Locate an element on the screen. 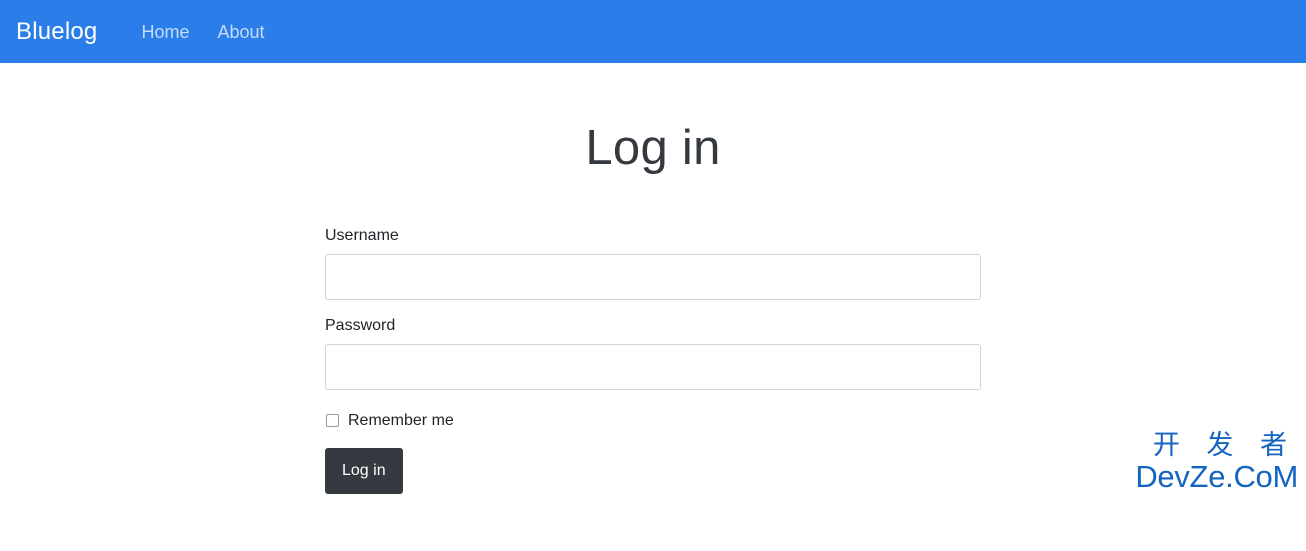 This screenshot has height=551, width=1306. login-submit-button: Log in is located at coordinates (364, 470).